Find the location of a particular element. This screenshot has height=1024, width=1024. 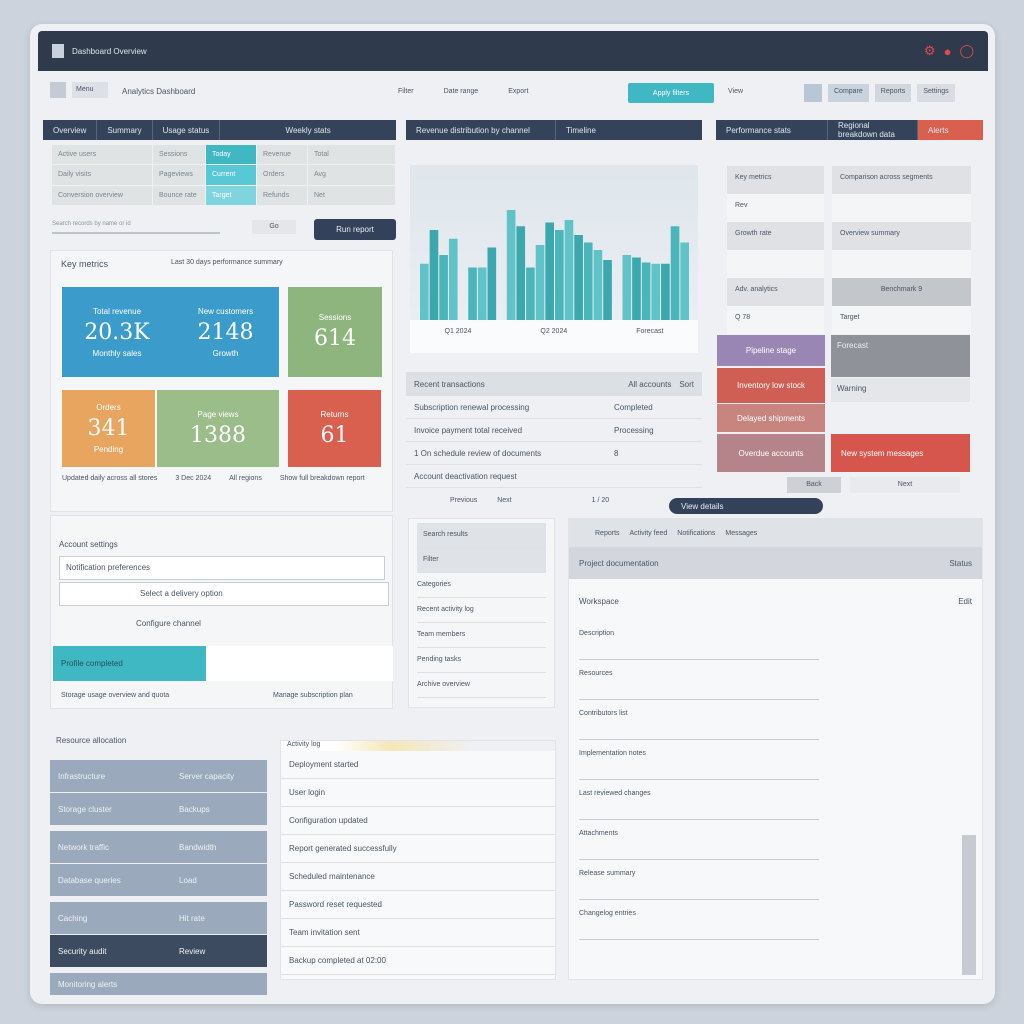

kpi-tile-sessions: Sessions 614 is located at coordinates (335, 332).